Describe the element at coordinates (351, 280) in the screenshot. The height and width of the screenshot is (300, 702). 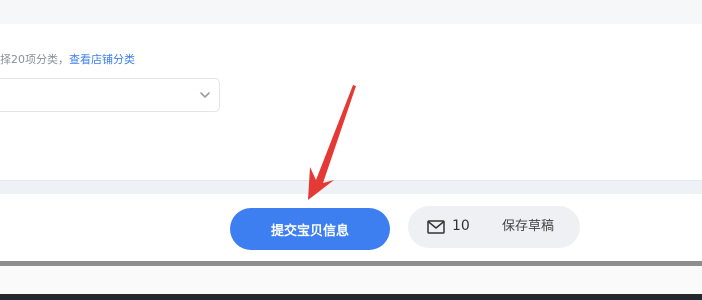
I see `lower-band` at that location.